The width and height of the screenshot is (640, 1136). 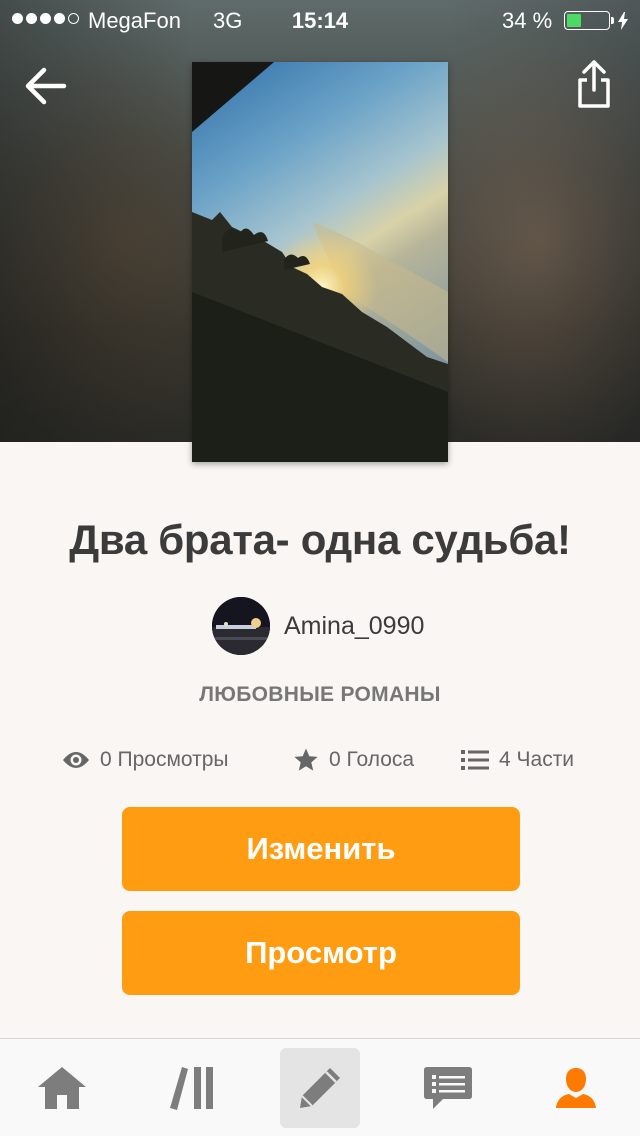 What do you see at coordinates (574, 20) in the screenshot?
I see `battery-level-fill` at bounding box center [574, 20].